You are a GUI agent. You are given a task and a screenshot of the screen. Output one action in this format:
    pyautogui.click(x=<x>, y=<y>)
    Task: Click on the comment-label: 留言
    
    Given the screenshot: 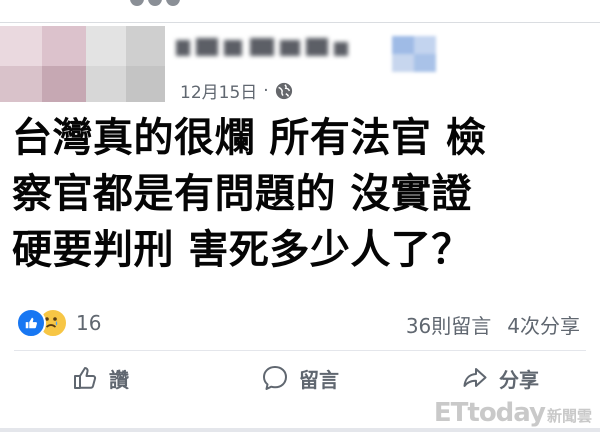 What is the action you would take?
    pyautogui.click(x=319, y=379)
    